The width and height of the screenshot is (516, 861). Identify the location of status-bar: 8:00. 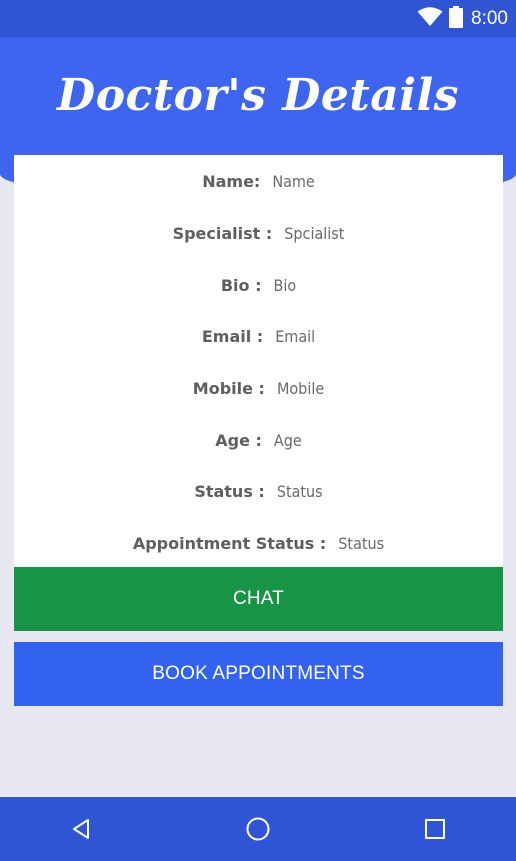
(258, 18).